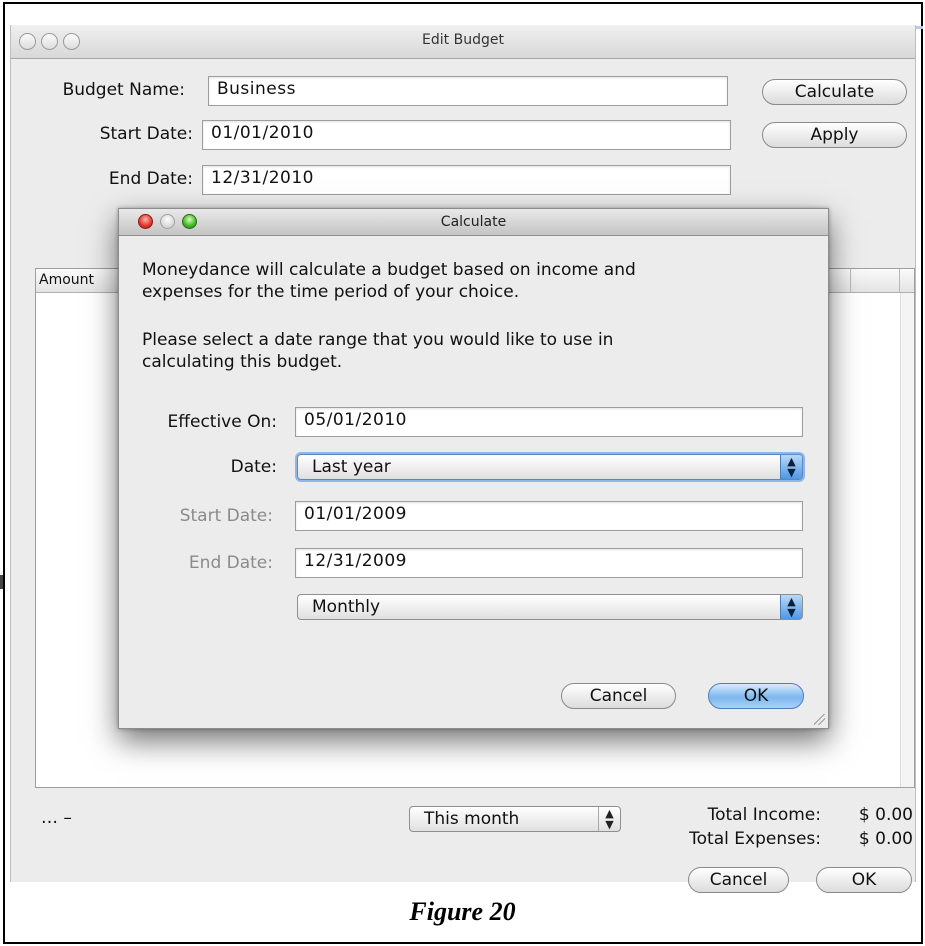 The height and width of the screenshot is (946, 925). Describe the element at coordinates (618, 696) in the screenshot. I see `dialog-cancel-button: Cancel` at that location.